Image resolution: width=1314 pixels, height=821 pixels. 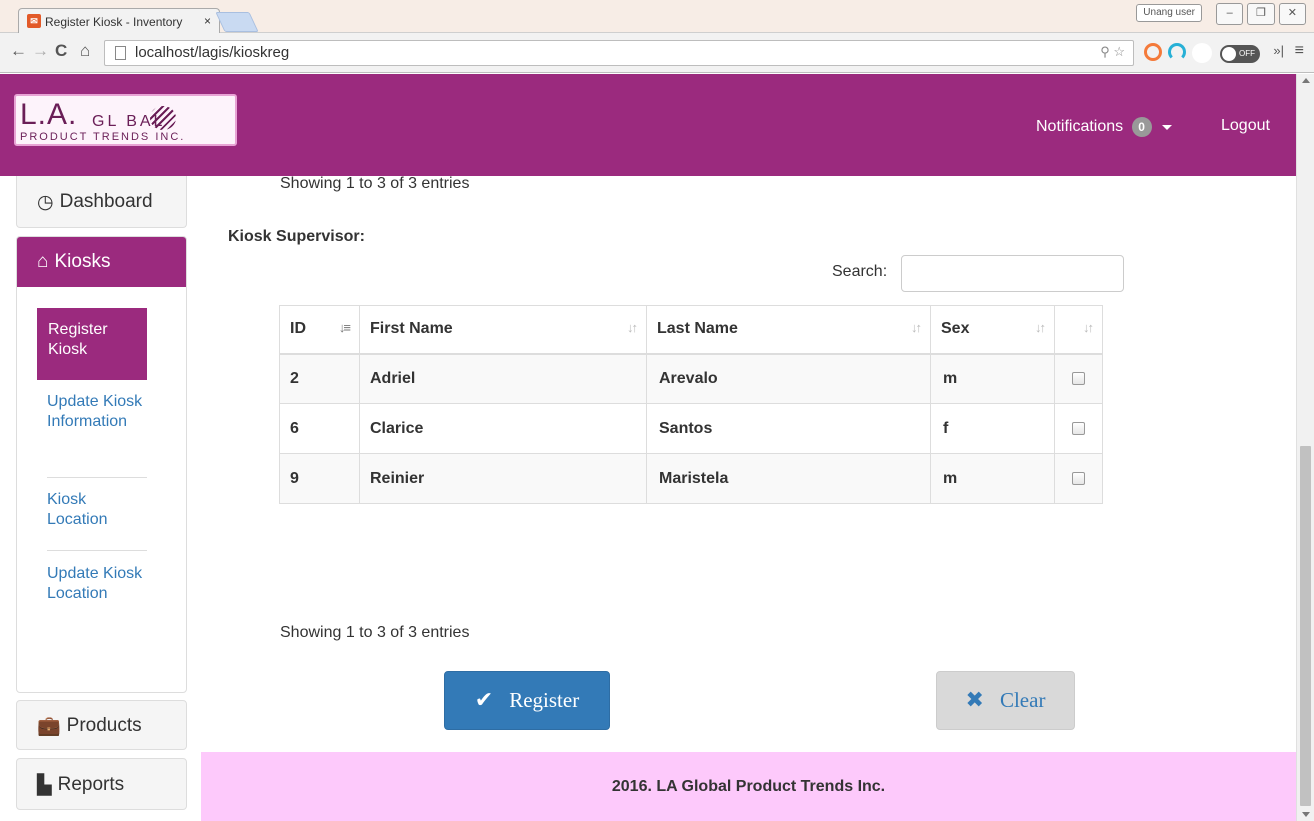 I want to click on scroll-up-icon, so click(x=1306, y=80).